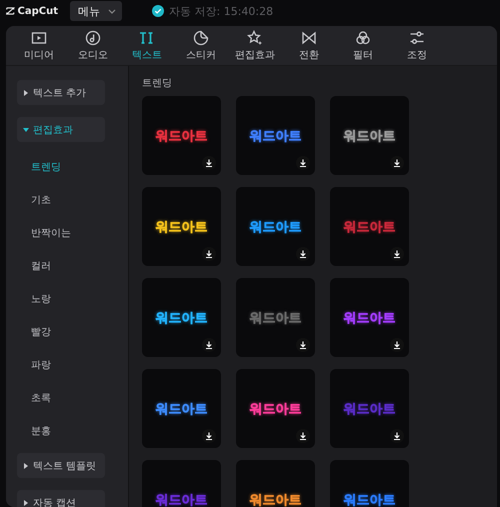 The width and height of the screenshot is (500, 507). Describe the element at coordinates (72, 166) in the screenshot. I see `subcategory-item: 트렌딩` at that location.